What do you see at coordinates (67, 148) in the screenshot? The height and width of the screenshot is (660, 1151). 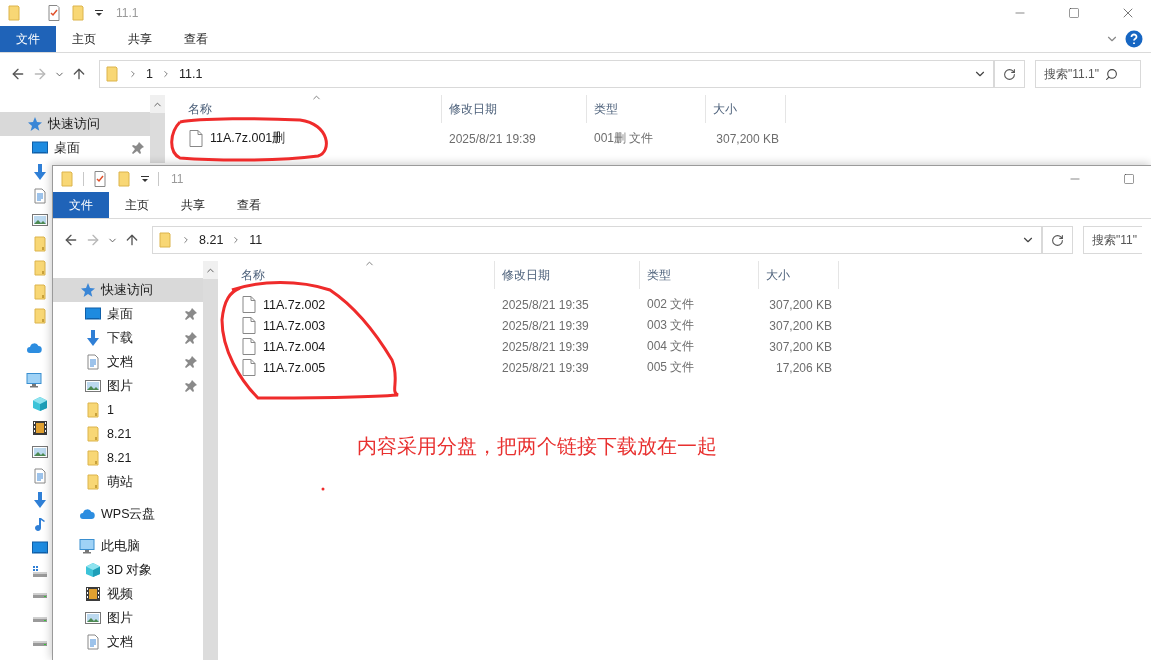 I see `nav-label: 桌面` at bounding box center [67, 148].